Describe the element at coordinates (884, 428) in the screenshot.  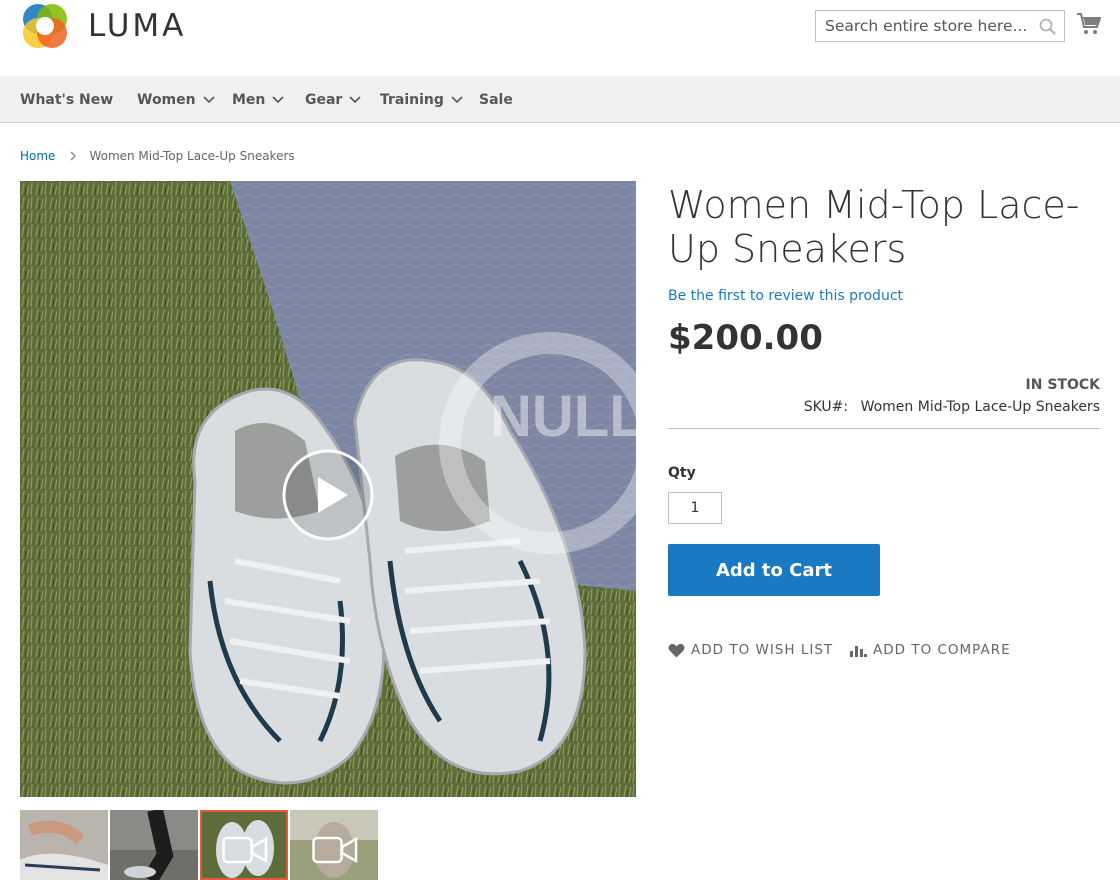
I see `divider` at that location.